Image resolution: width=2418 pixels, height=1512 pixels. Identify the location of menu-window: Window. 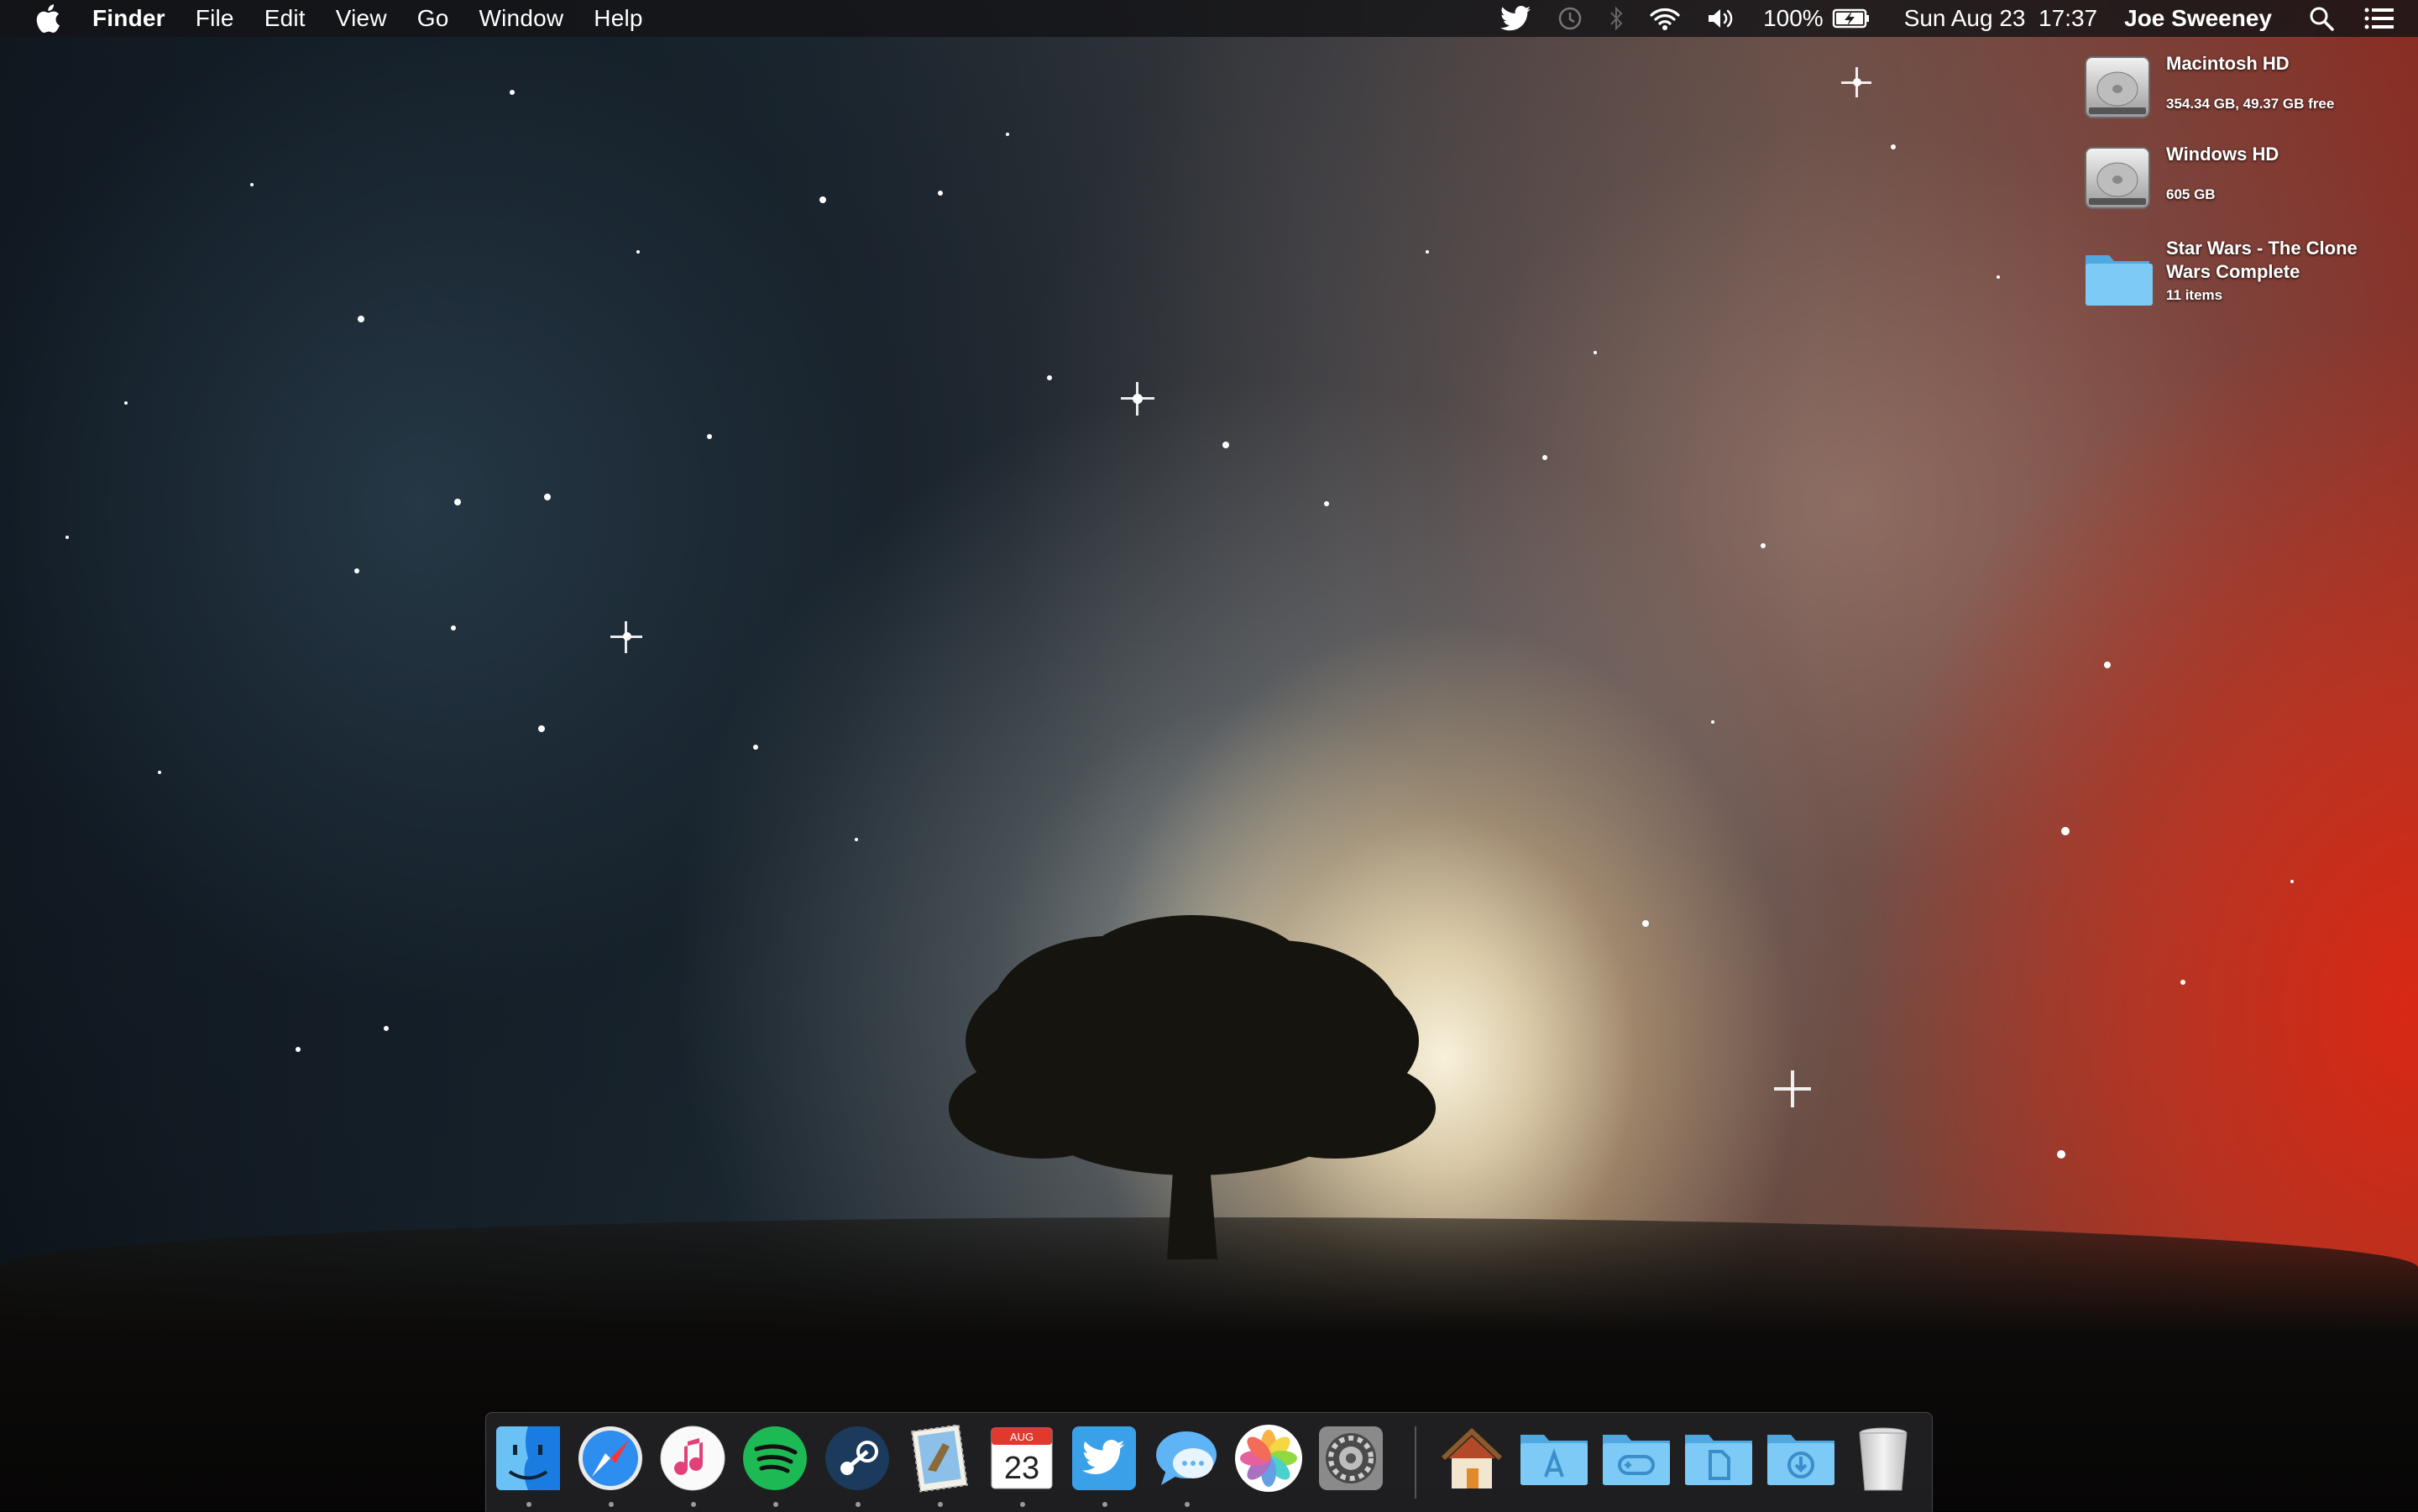
(521, 18).